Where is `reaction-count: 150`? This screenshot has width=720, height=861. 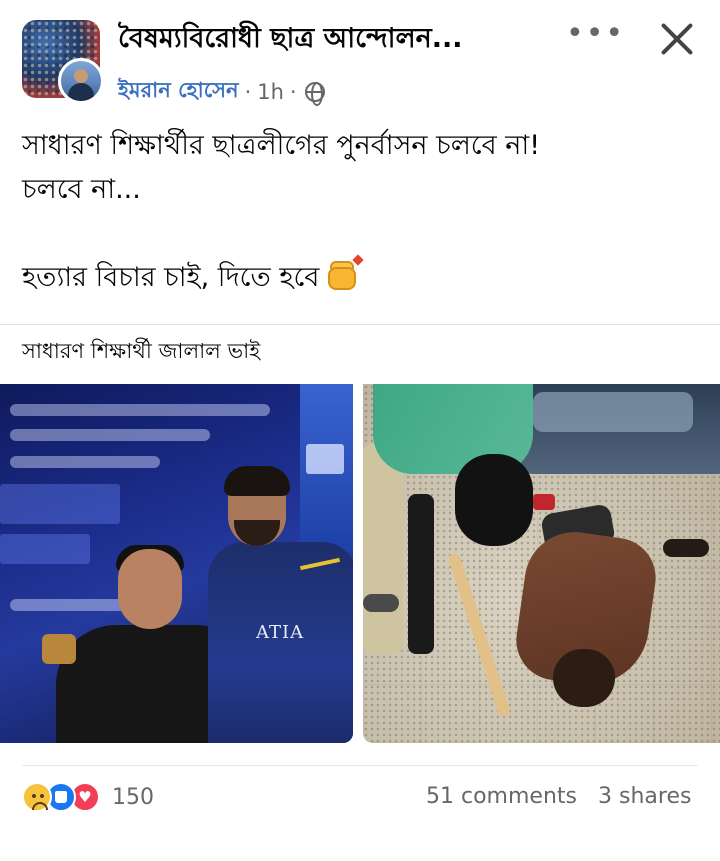 reaction-count: 150 is located at coordinates (133, 797).